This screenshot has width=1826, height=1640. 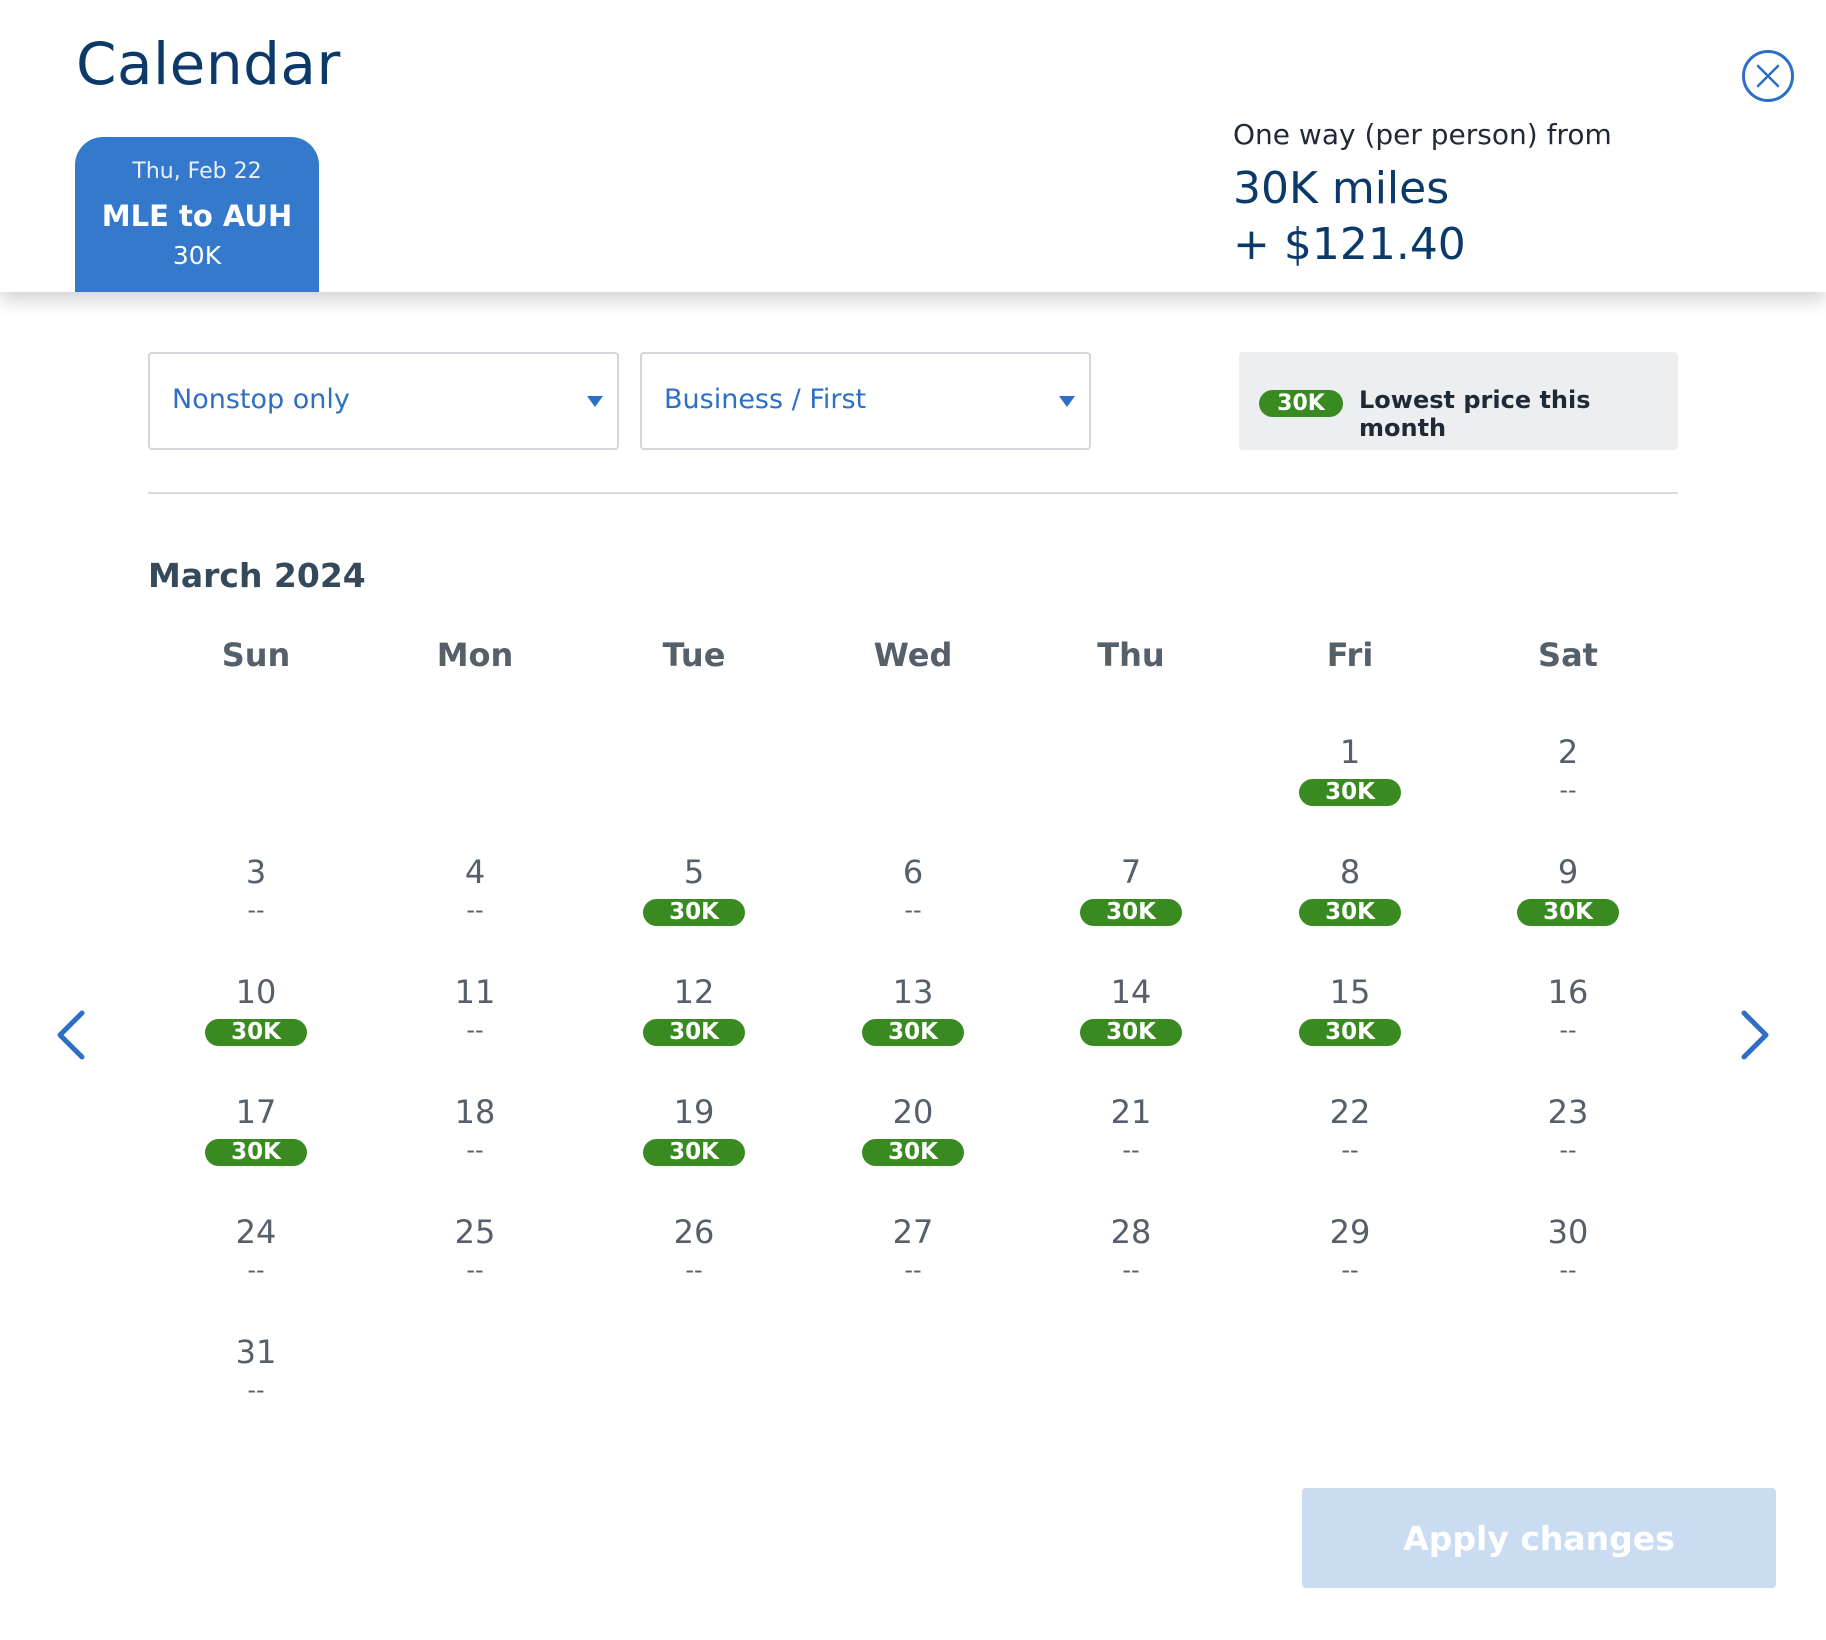 I want to click on day-number: 23, so click(x=1568, y=1112).